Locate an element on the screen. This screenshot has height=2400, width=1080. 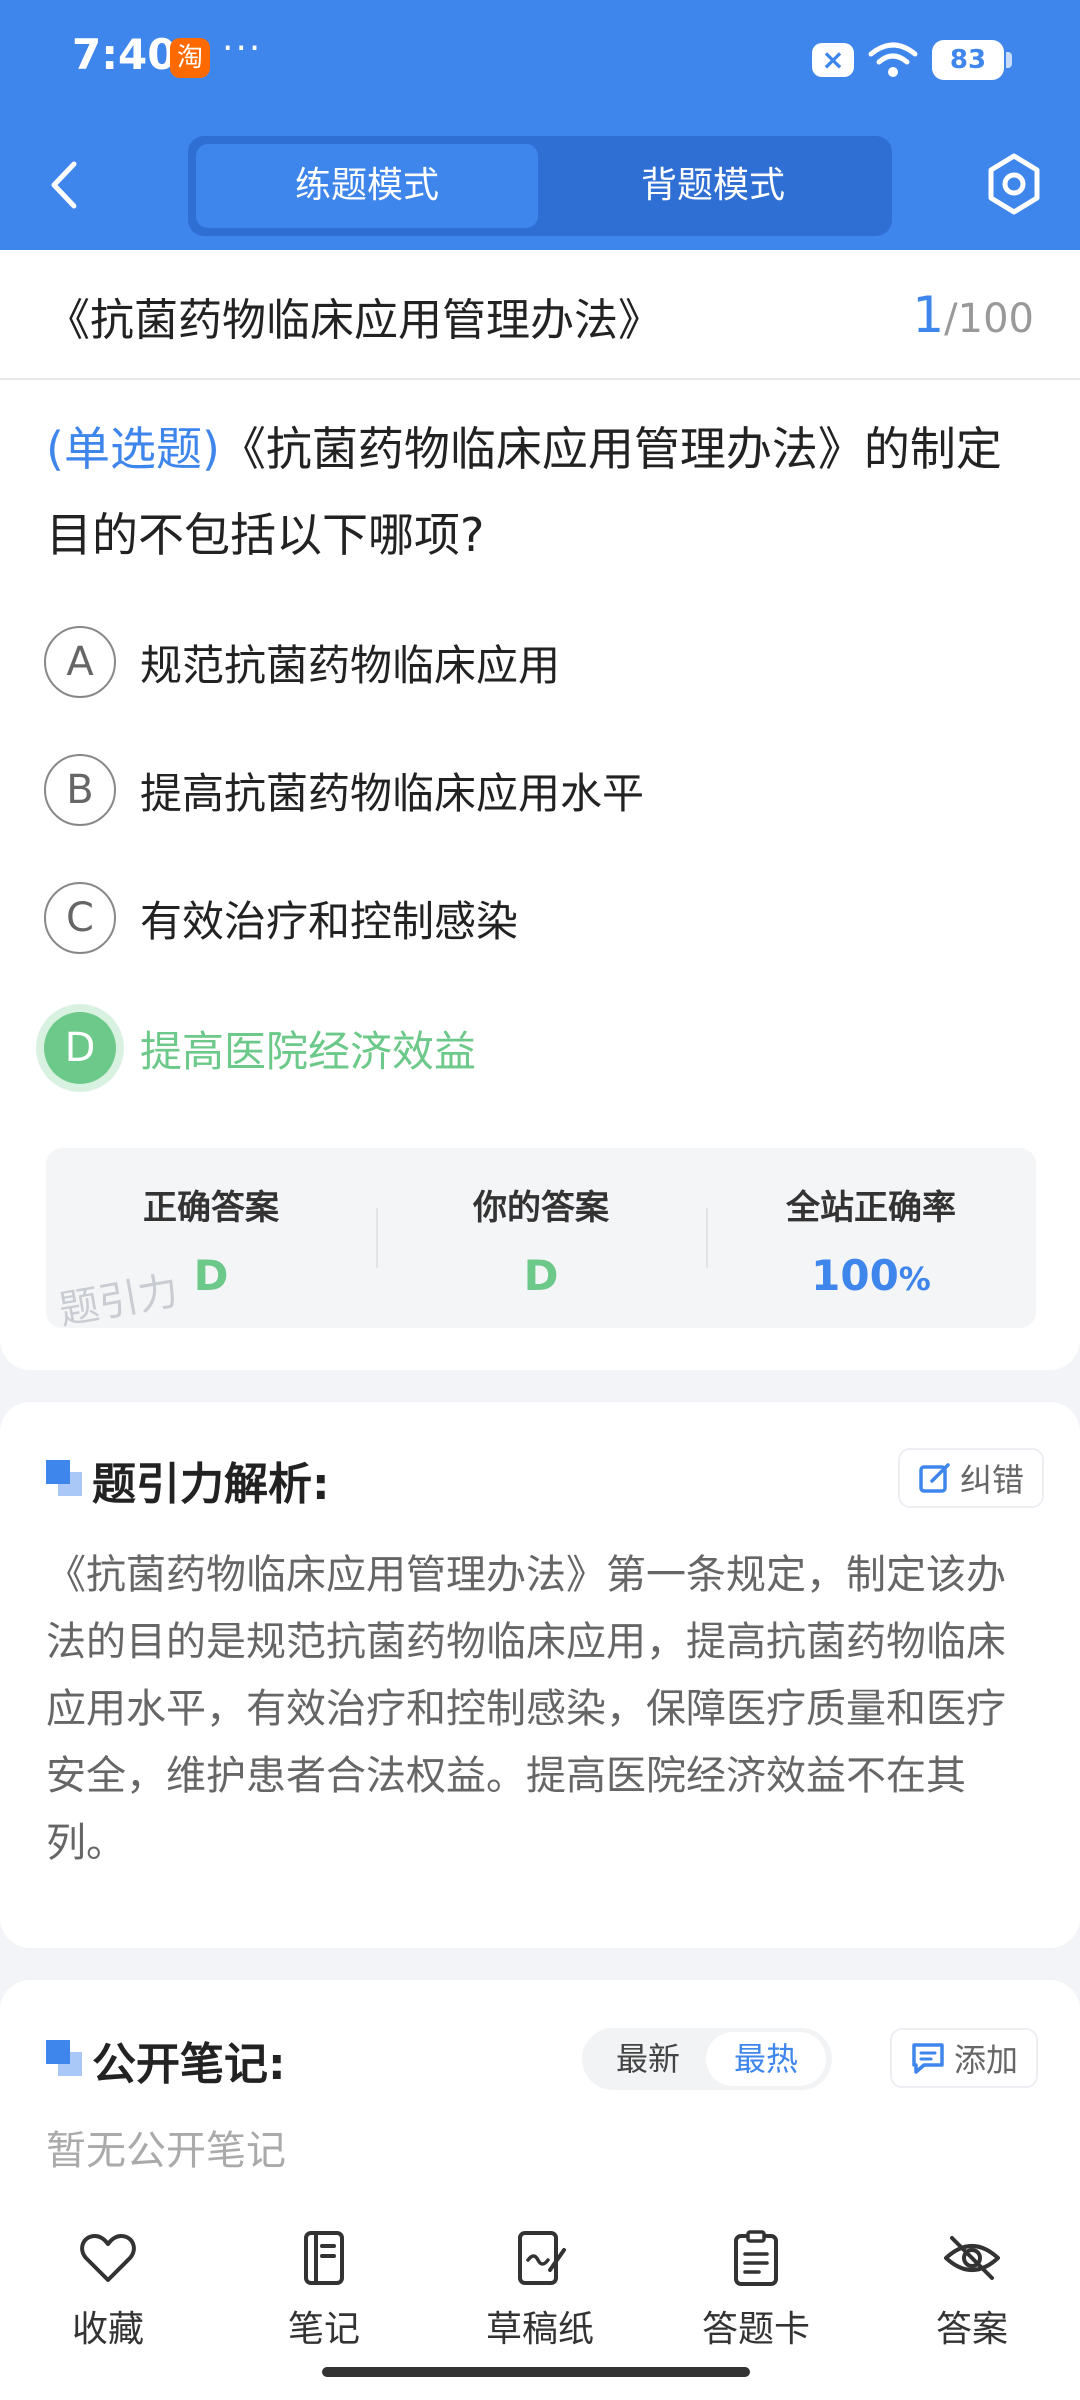
favorite-button: 收藏 is located at coordinates (108, 2291).